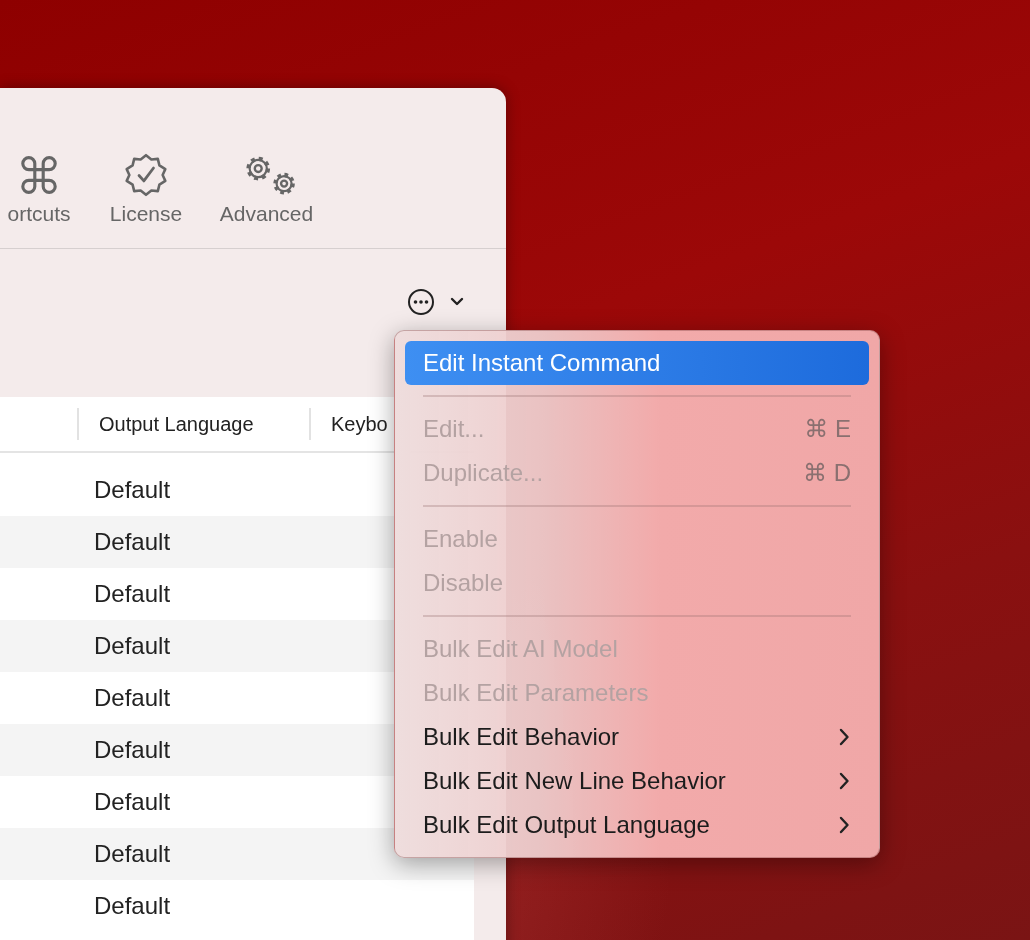 Image resolution: width=1030 pixels, height=940 pixels. Describe the element at coordinates (146, 175) in the screenshot. I see `badge-check-icon` at that location.